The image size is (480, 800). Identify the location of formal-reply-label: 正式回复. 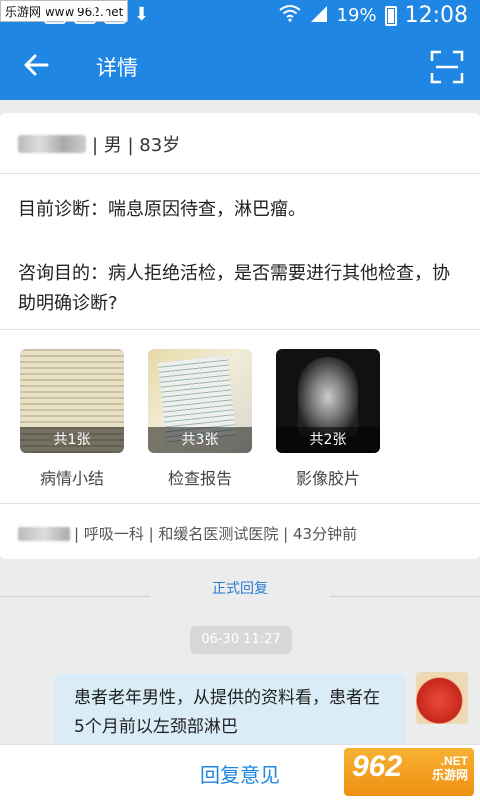
(240, 588).